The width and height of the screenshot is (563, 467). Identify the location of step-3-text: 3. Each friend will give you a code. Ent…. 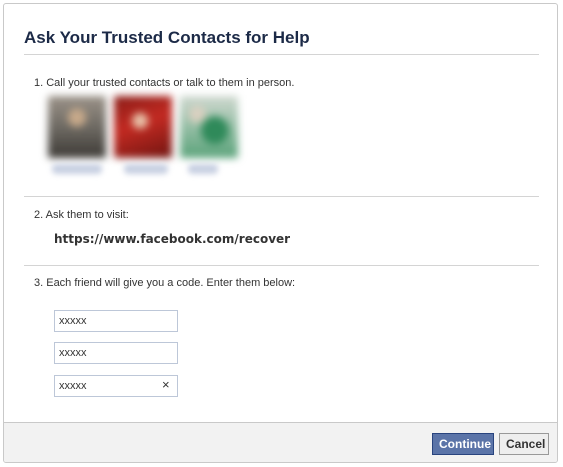
(165, 283).